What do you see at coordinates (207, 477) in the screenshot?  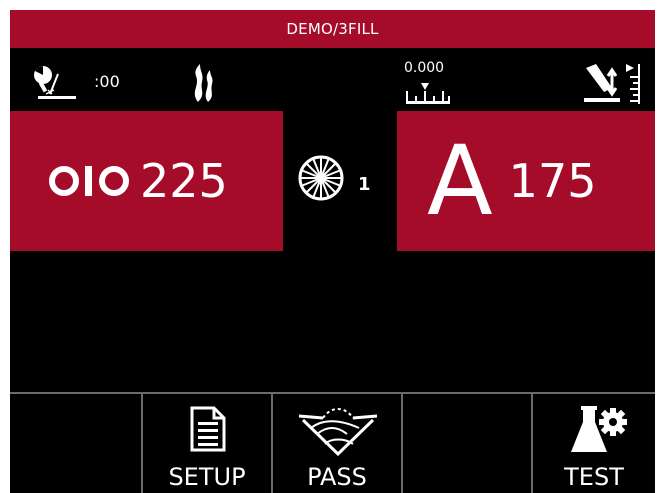 I see `setup-button-label: SETUP` at bounding box center [207, 477].